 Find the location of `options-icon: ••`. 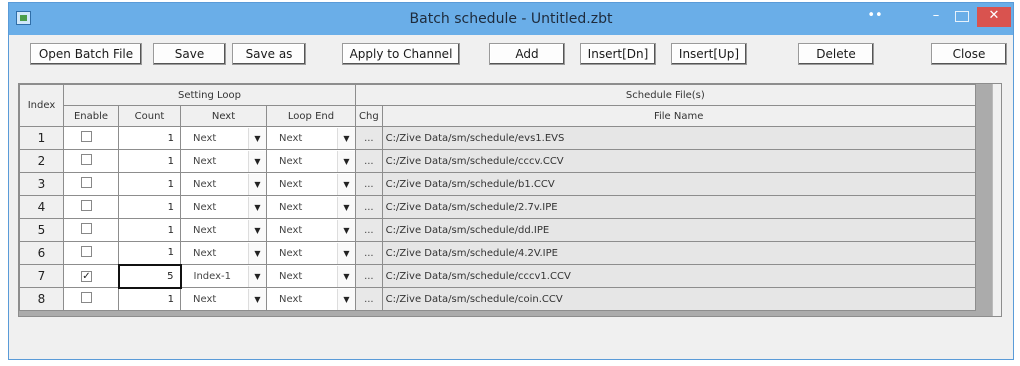

options-icon: •• is located at coordinates (875, 17).